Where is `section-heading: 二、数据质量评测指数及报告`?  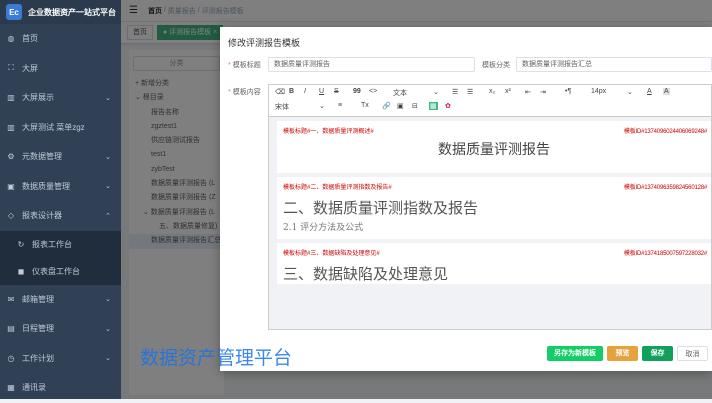 section-heading: 二、数据质量评测指数及报告 is located at coordinates (494, 204).